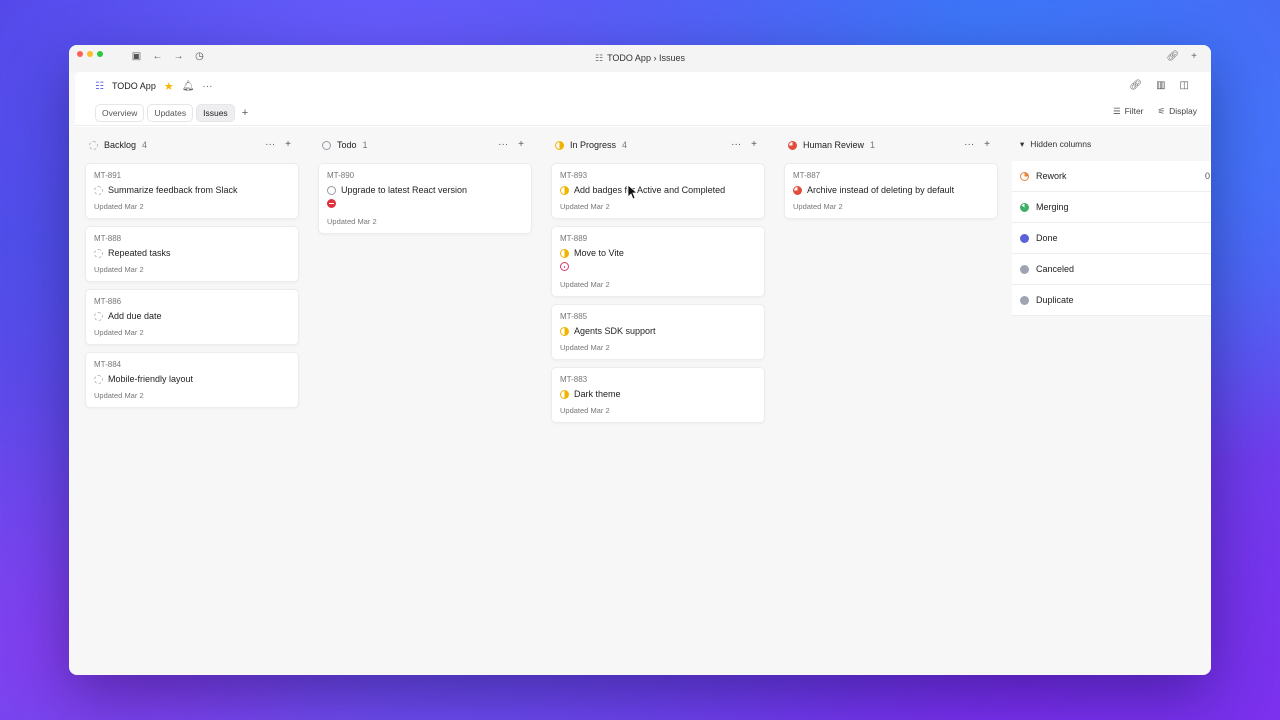 This screenshot has width=1280, height=720. Describe the element at coordinates (99, 86) in the screenshot. I see `project-icon: ☷` at that location.